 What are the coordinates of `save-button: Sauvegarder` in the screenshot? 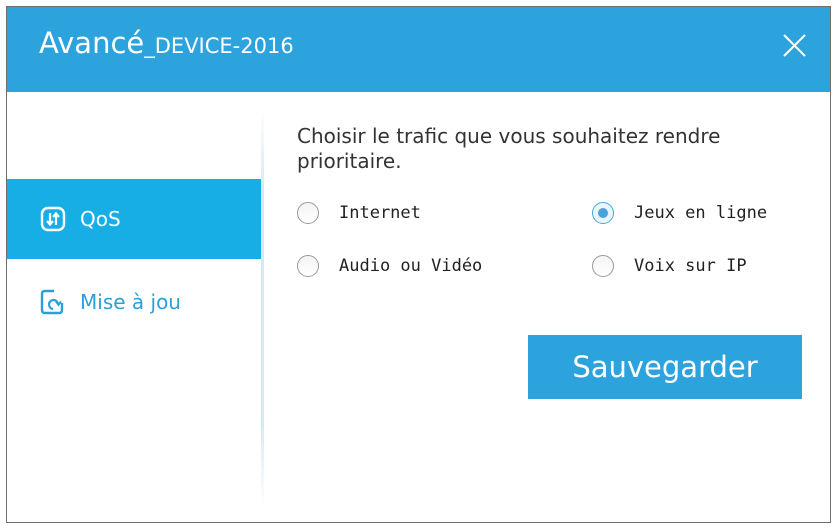 It's located at (665, 367).